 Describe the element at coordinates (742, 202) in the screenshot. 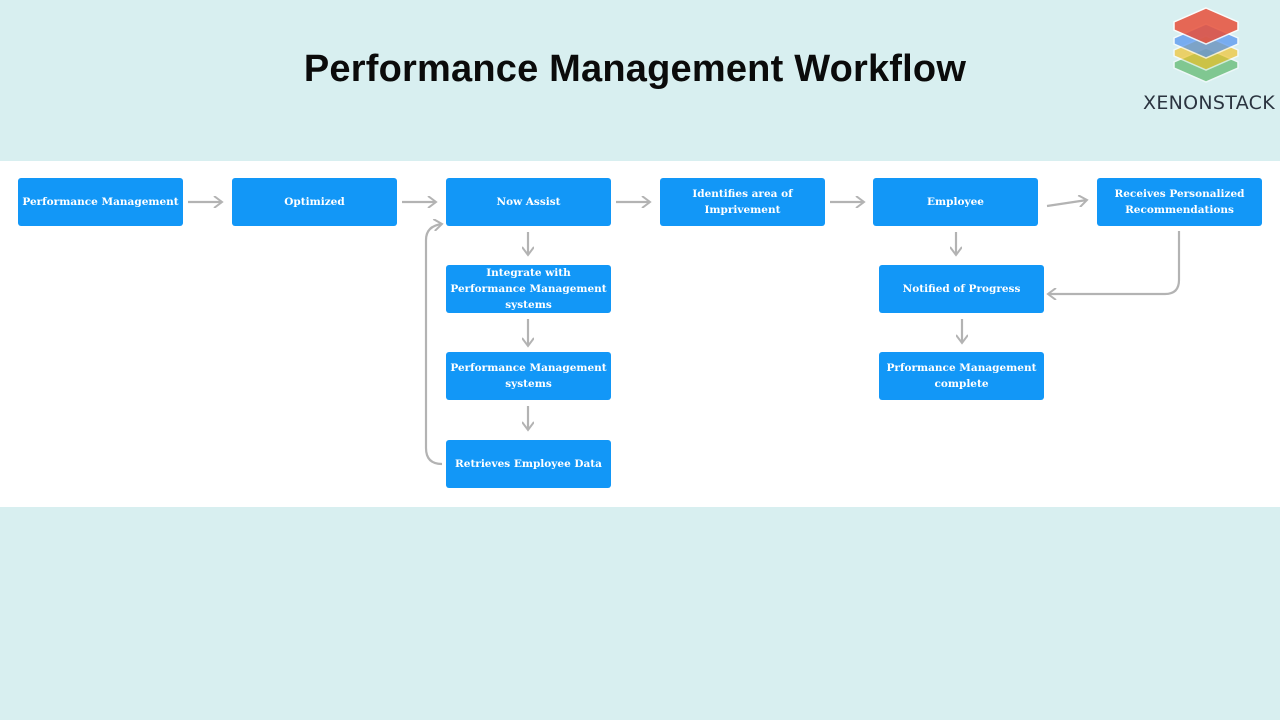

I see `node-identifies-area: Identifies area of Imprivement` at that location.